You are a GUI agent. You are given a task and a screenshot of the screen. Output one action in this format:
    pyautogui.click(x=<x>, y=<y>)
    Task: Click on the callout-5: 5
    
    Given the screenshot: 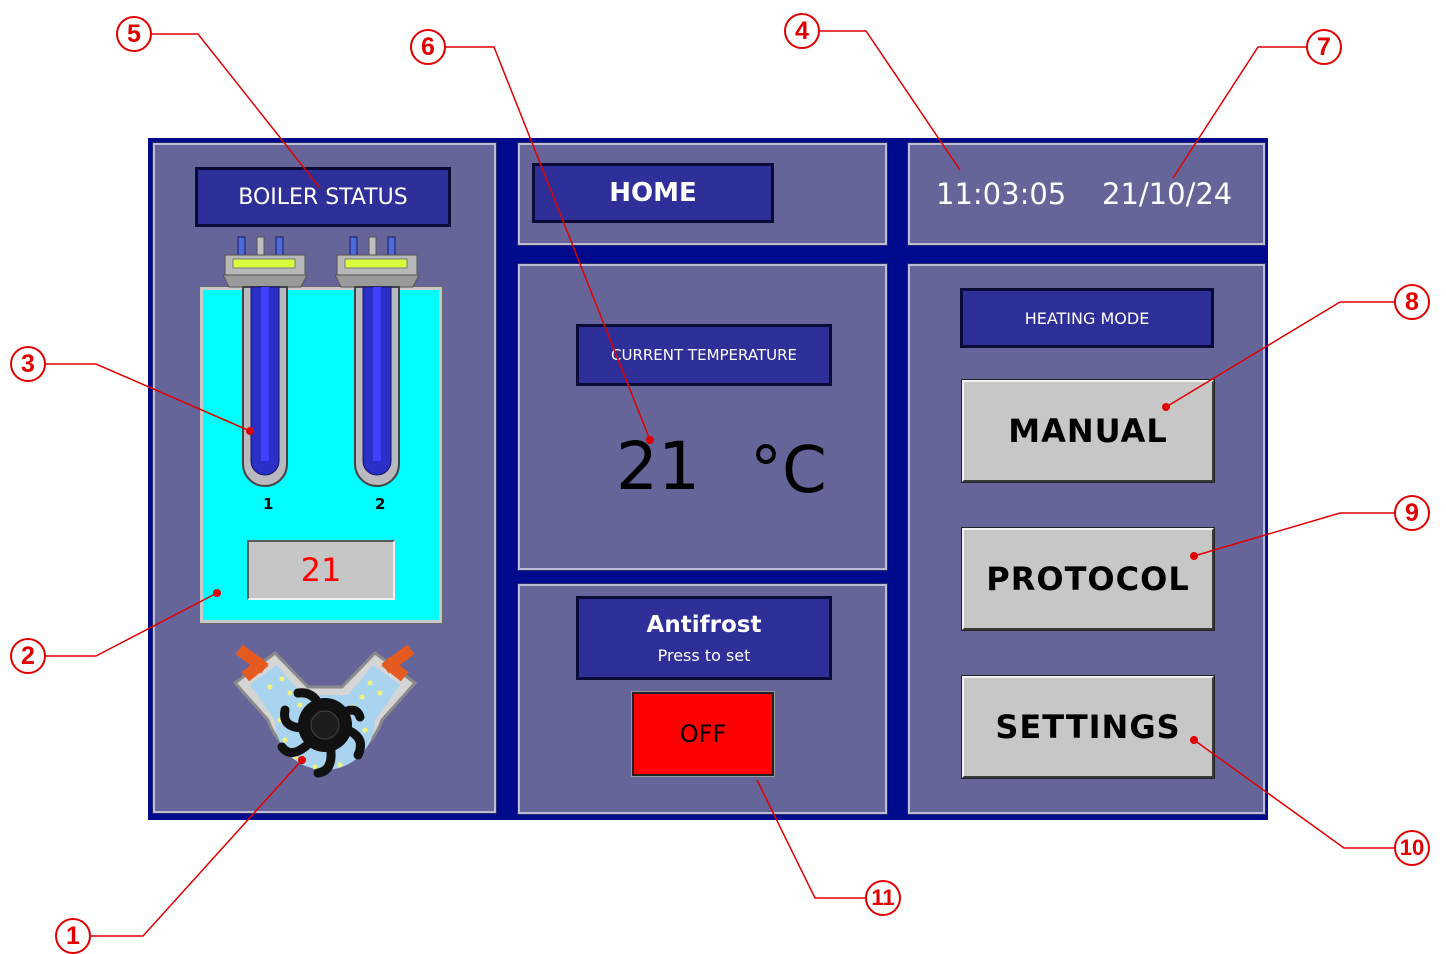 What is the action you would take?
    pyautogui.click(x=134, y=34)
    